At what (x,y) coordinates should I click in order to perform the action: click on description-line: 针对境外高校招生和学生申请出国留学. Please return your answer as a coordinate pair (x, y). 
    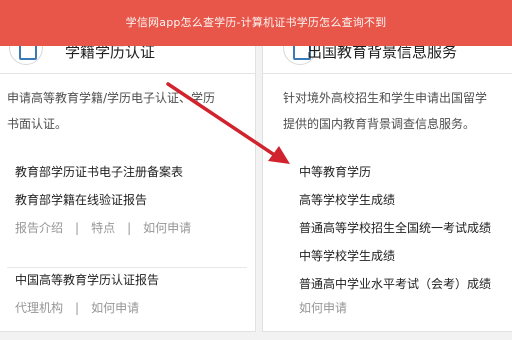
    Looking at the image, I should click on (385, 98).